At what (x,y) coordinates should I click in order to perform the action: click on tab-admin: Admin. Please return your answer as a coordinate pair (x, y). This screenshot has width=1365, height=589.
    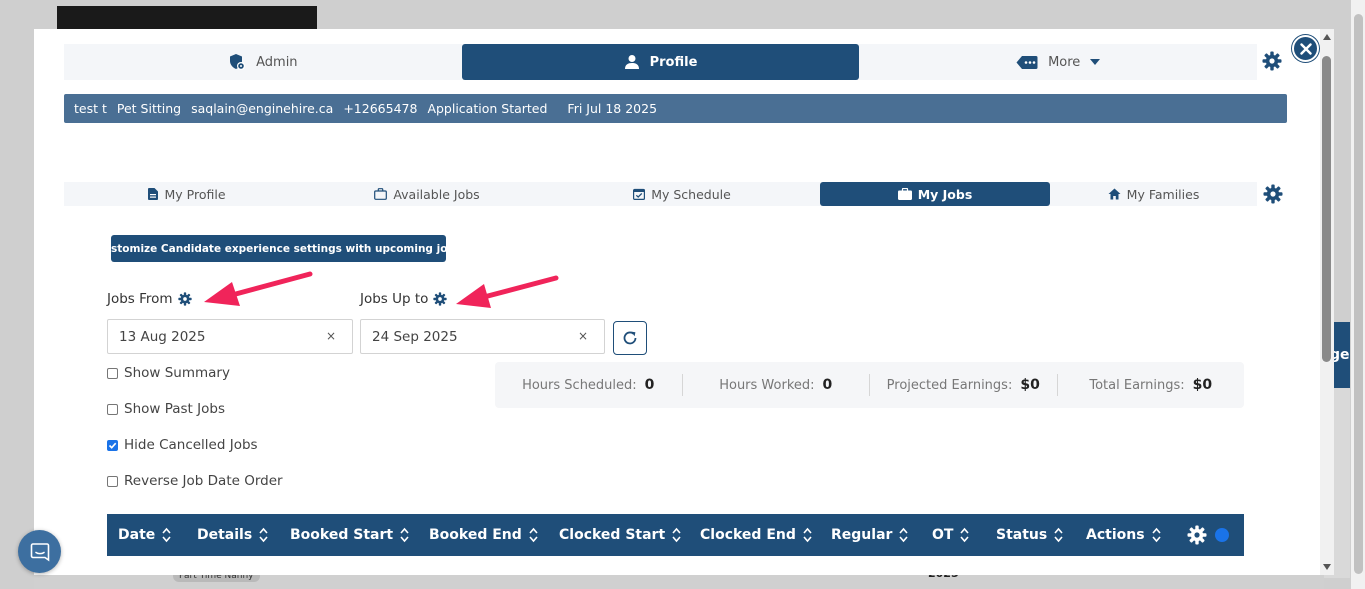
    Looking at the image, I should click on (263, 62).